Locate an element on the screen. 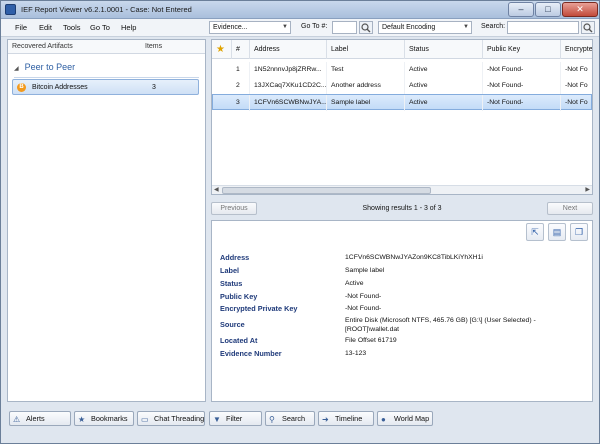 The image size is (600, 444). search-icon: ⚲ is located at coordinates (272, 419).